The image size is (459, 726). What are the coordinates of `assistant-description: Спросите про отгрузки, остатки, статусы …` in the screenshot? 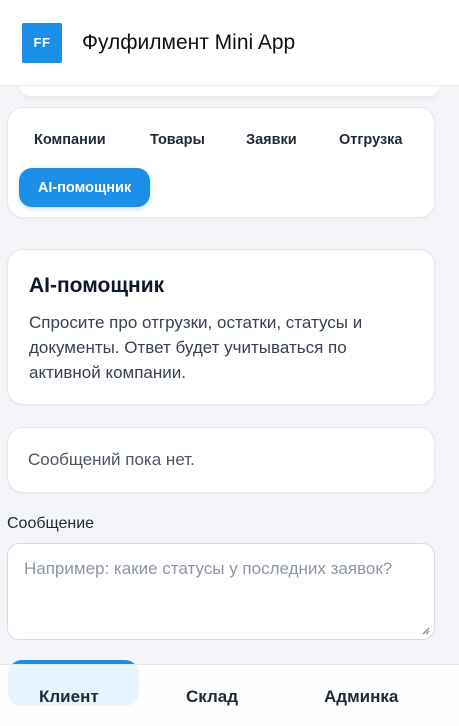 It's located at (196, 347).